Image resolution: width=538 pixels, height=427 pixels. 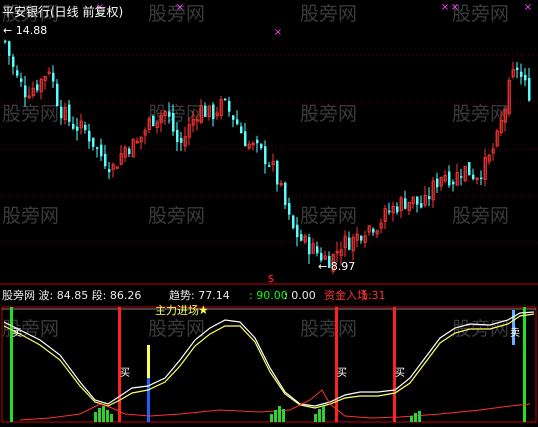 What do you see at coordinates (373, 295) in the screenshot?
I see `indicator-value: 1.31` at bounding box center [373, 295].